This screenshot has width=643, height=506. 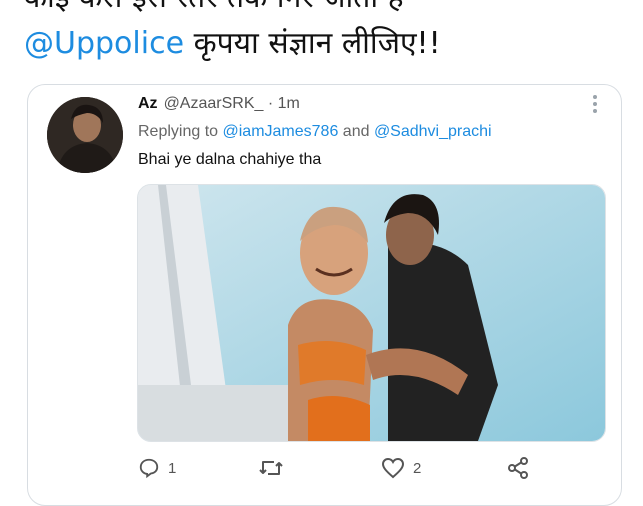 What do you see at coordinates (230, 159) in the screenshot?
I see `tweet-text: Bhai ye dalna chahiye tha` at bounding box center [230, 159].